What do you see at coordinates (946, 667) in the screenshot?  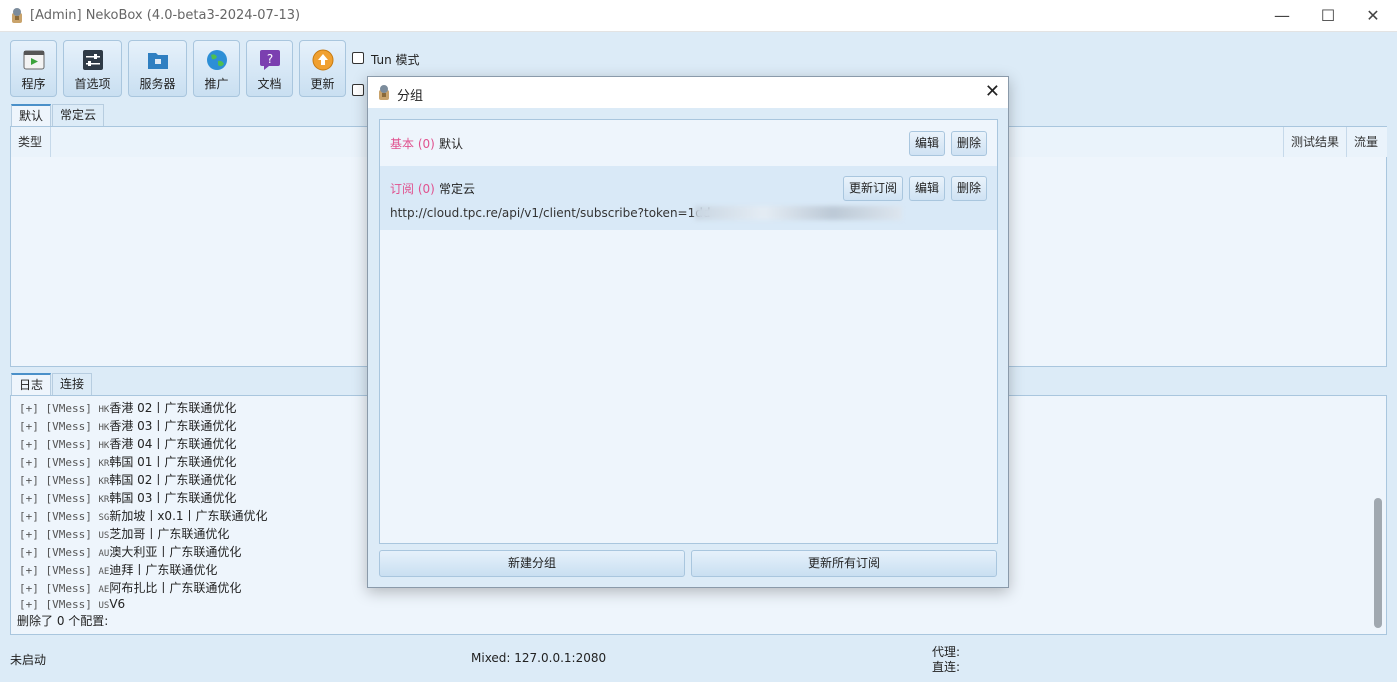 I see `status-direct: 直连:` at bounding box center [946, 667].